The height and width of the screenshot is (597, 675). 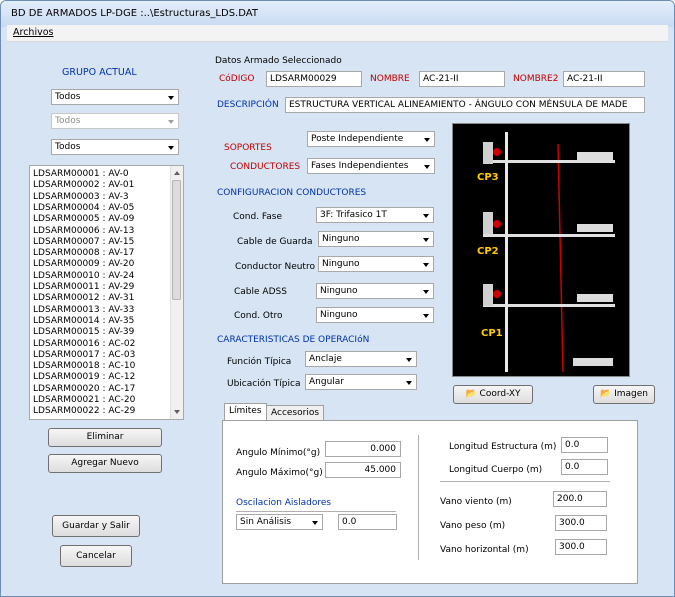 What do you see at coordinates (68, 147) in the screenshot?
I see `grupo-combo-3-value: Todos` at bounding box center [68, 147].